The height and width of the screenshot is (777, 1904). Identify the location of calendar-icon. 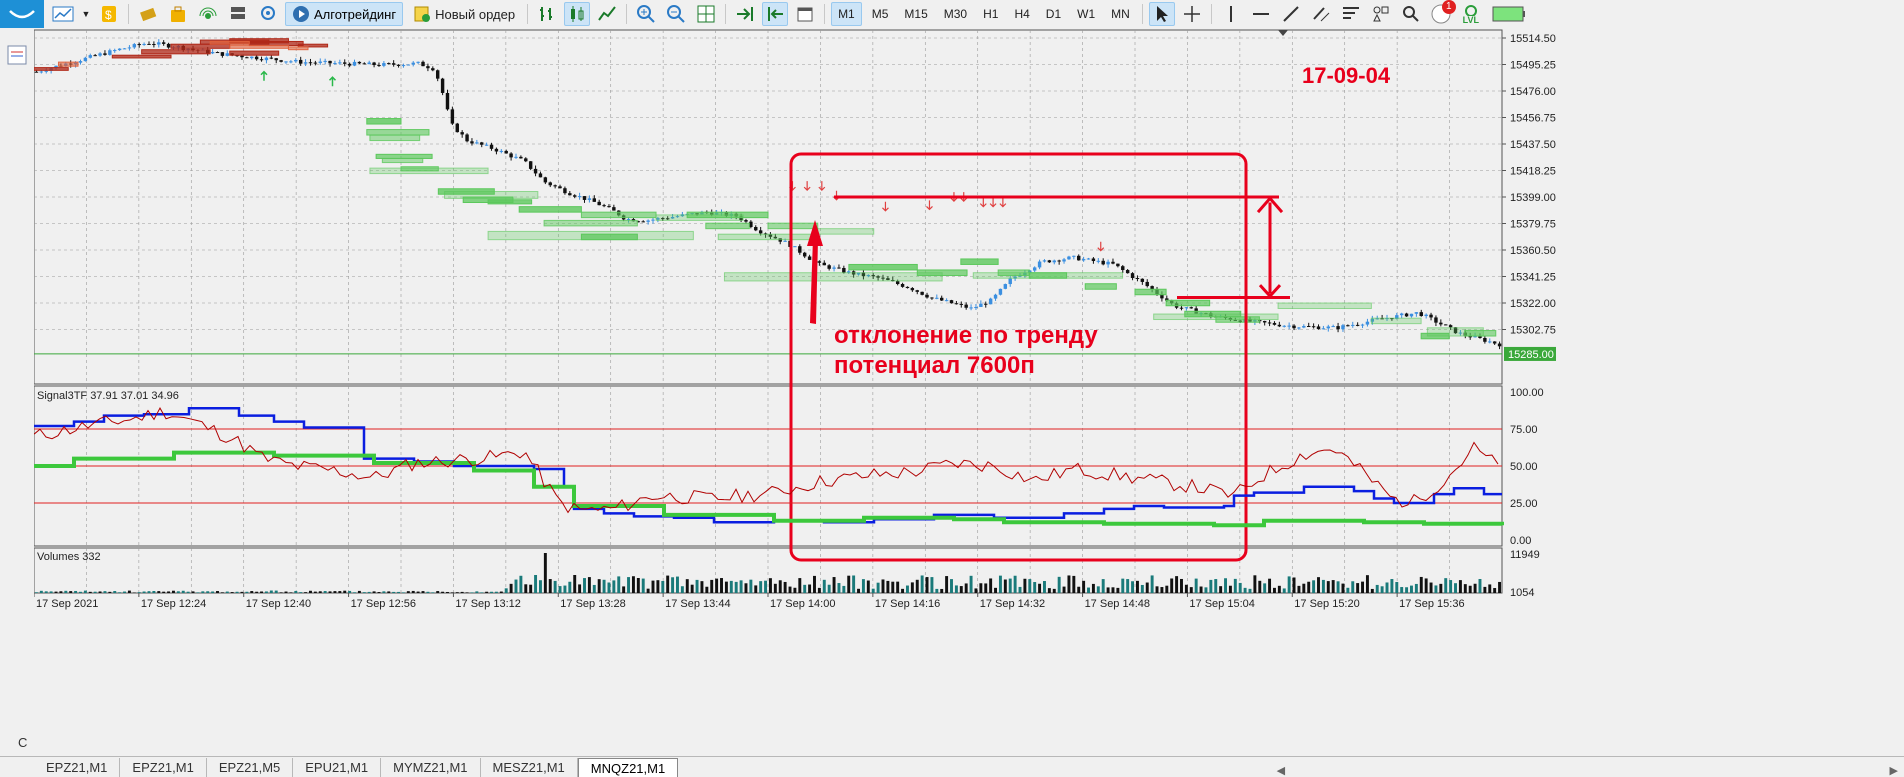
(805, 14).